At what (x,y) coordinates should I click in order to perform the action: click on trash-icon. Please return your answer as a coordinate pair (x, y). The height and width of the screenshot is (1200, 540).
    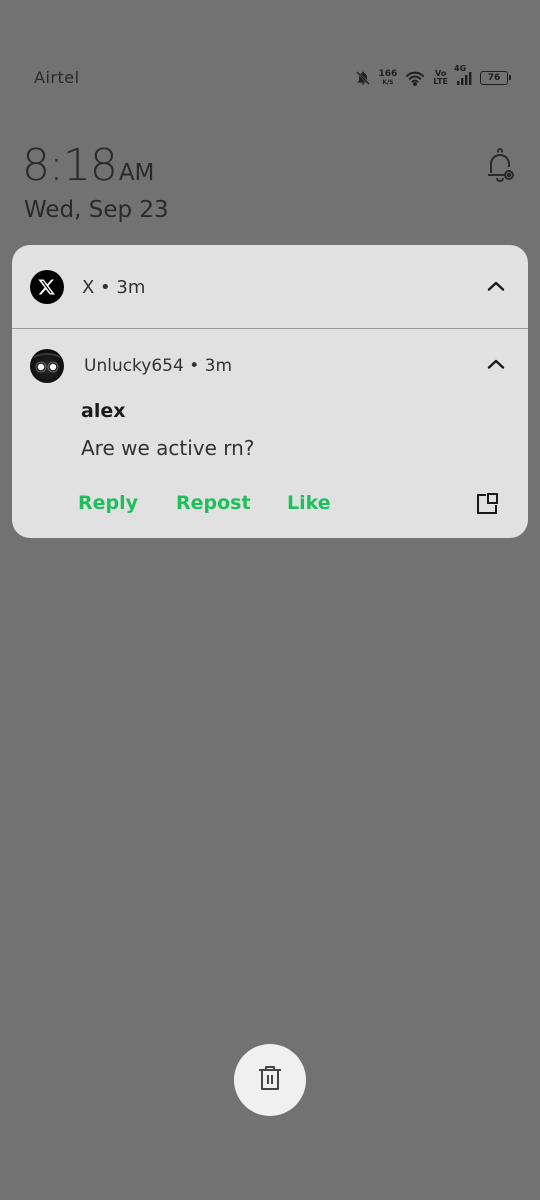
    Looking at the image, I should click on (270, 1080).